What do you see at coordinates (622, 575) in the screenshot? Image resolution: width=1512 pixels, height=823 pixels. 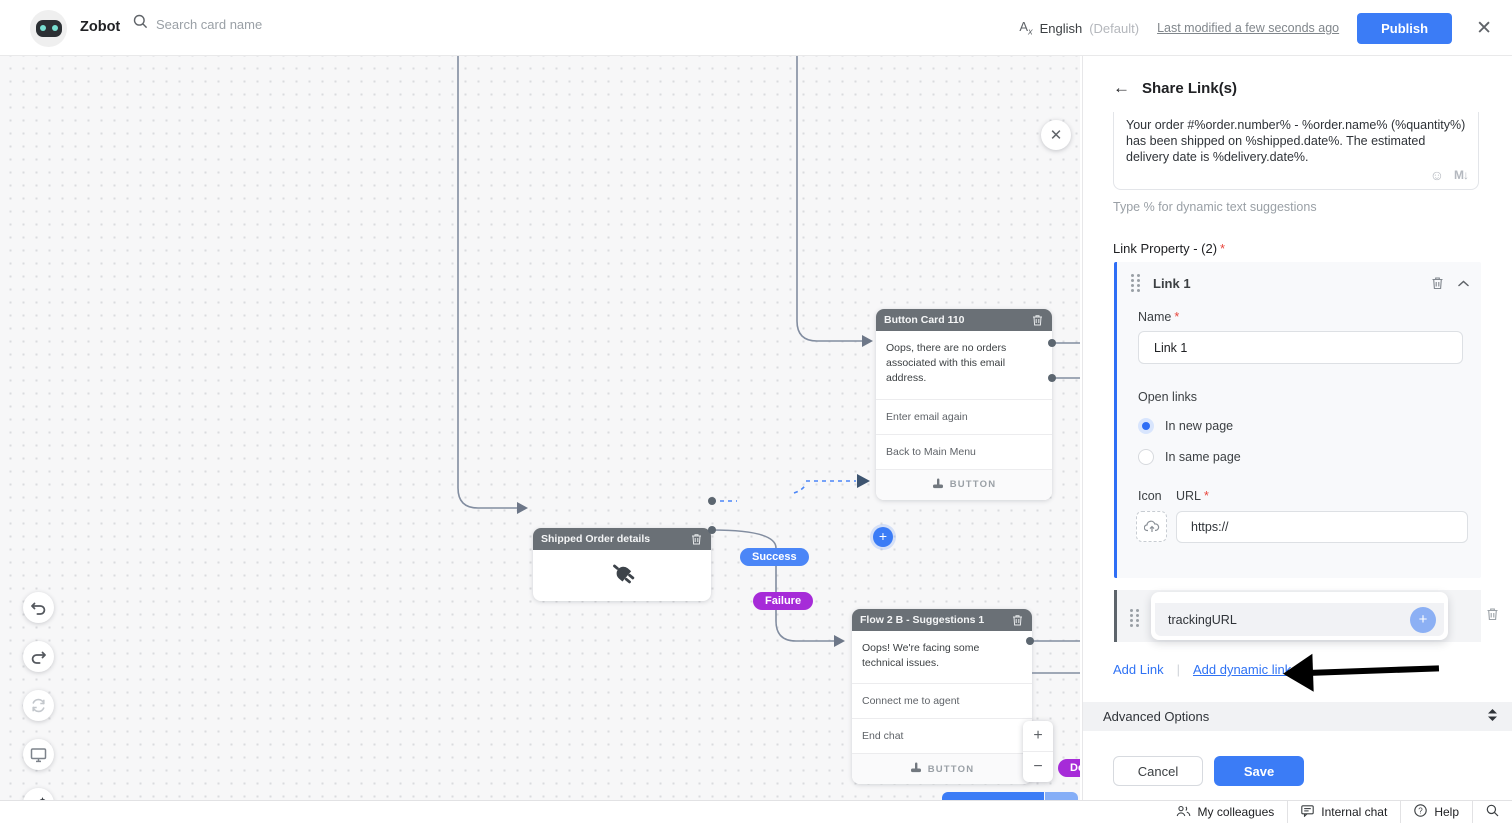 I see `plugin-icon` at bounding box center [622, 575].